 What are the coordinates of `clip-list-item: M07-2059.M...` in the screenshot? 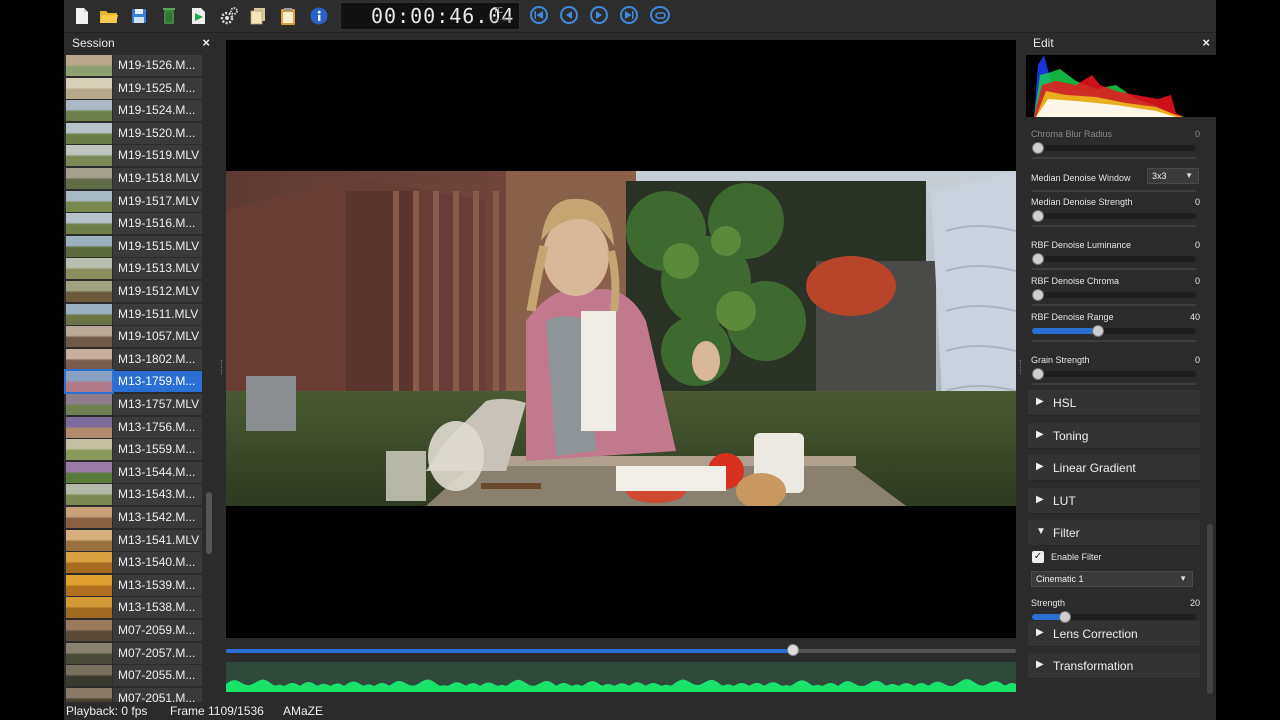 It's located at (134, 630).